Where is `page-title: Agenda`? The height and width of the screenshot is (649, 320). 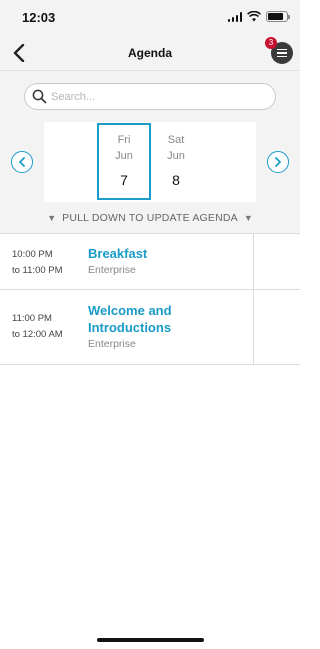
page-title: Agenda is located at coordinates (149, 53).